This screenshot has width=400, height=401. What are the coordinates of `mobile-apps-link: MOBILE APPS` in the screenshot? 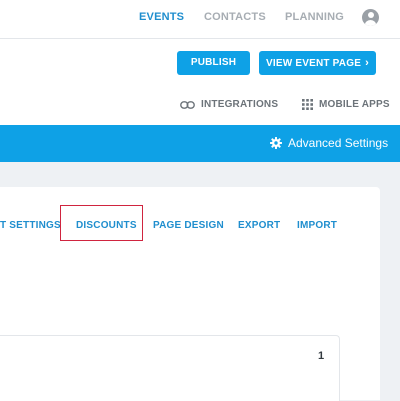 It's located at (346, 104).